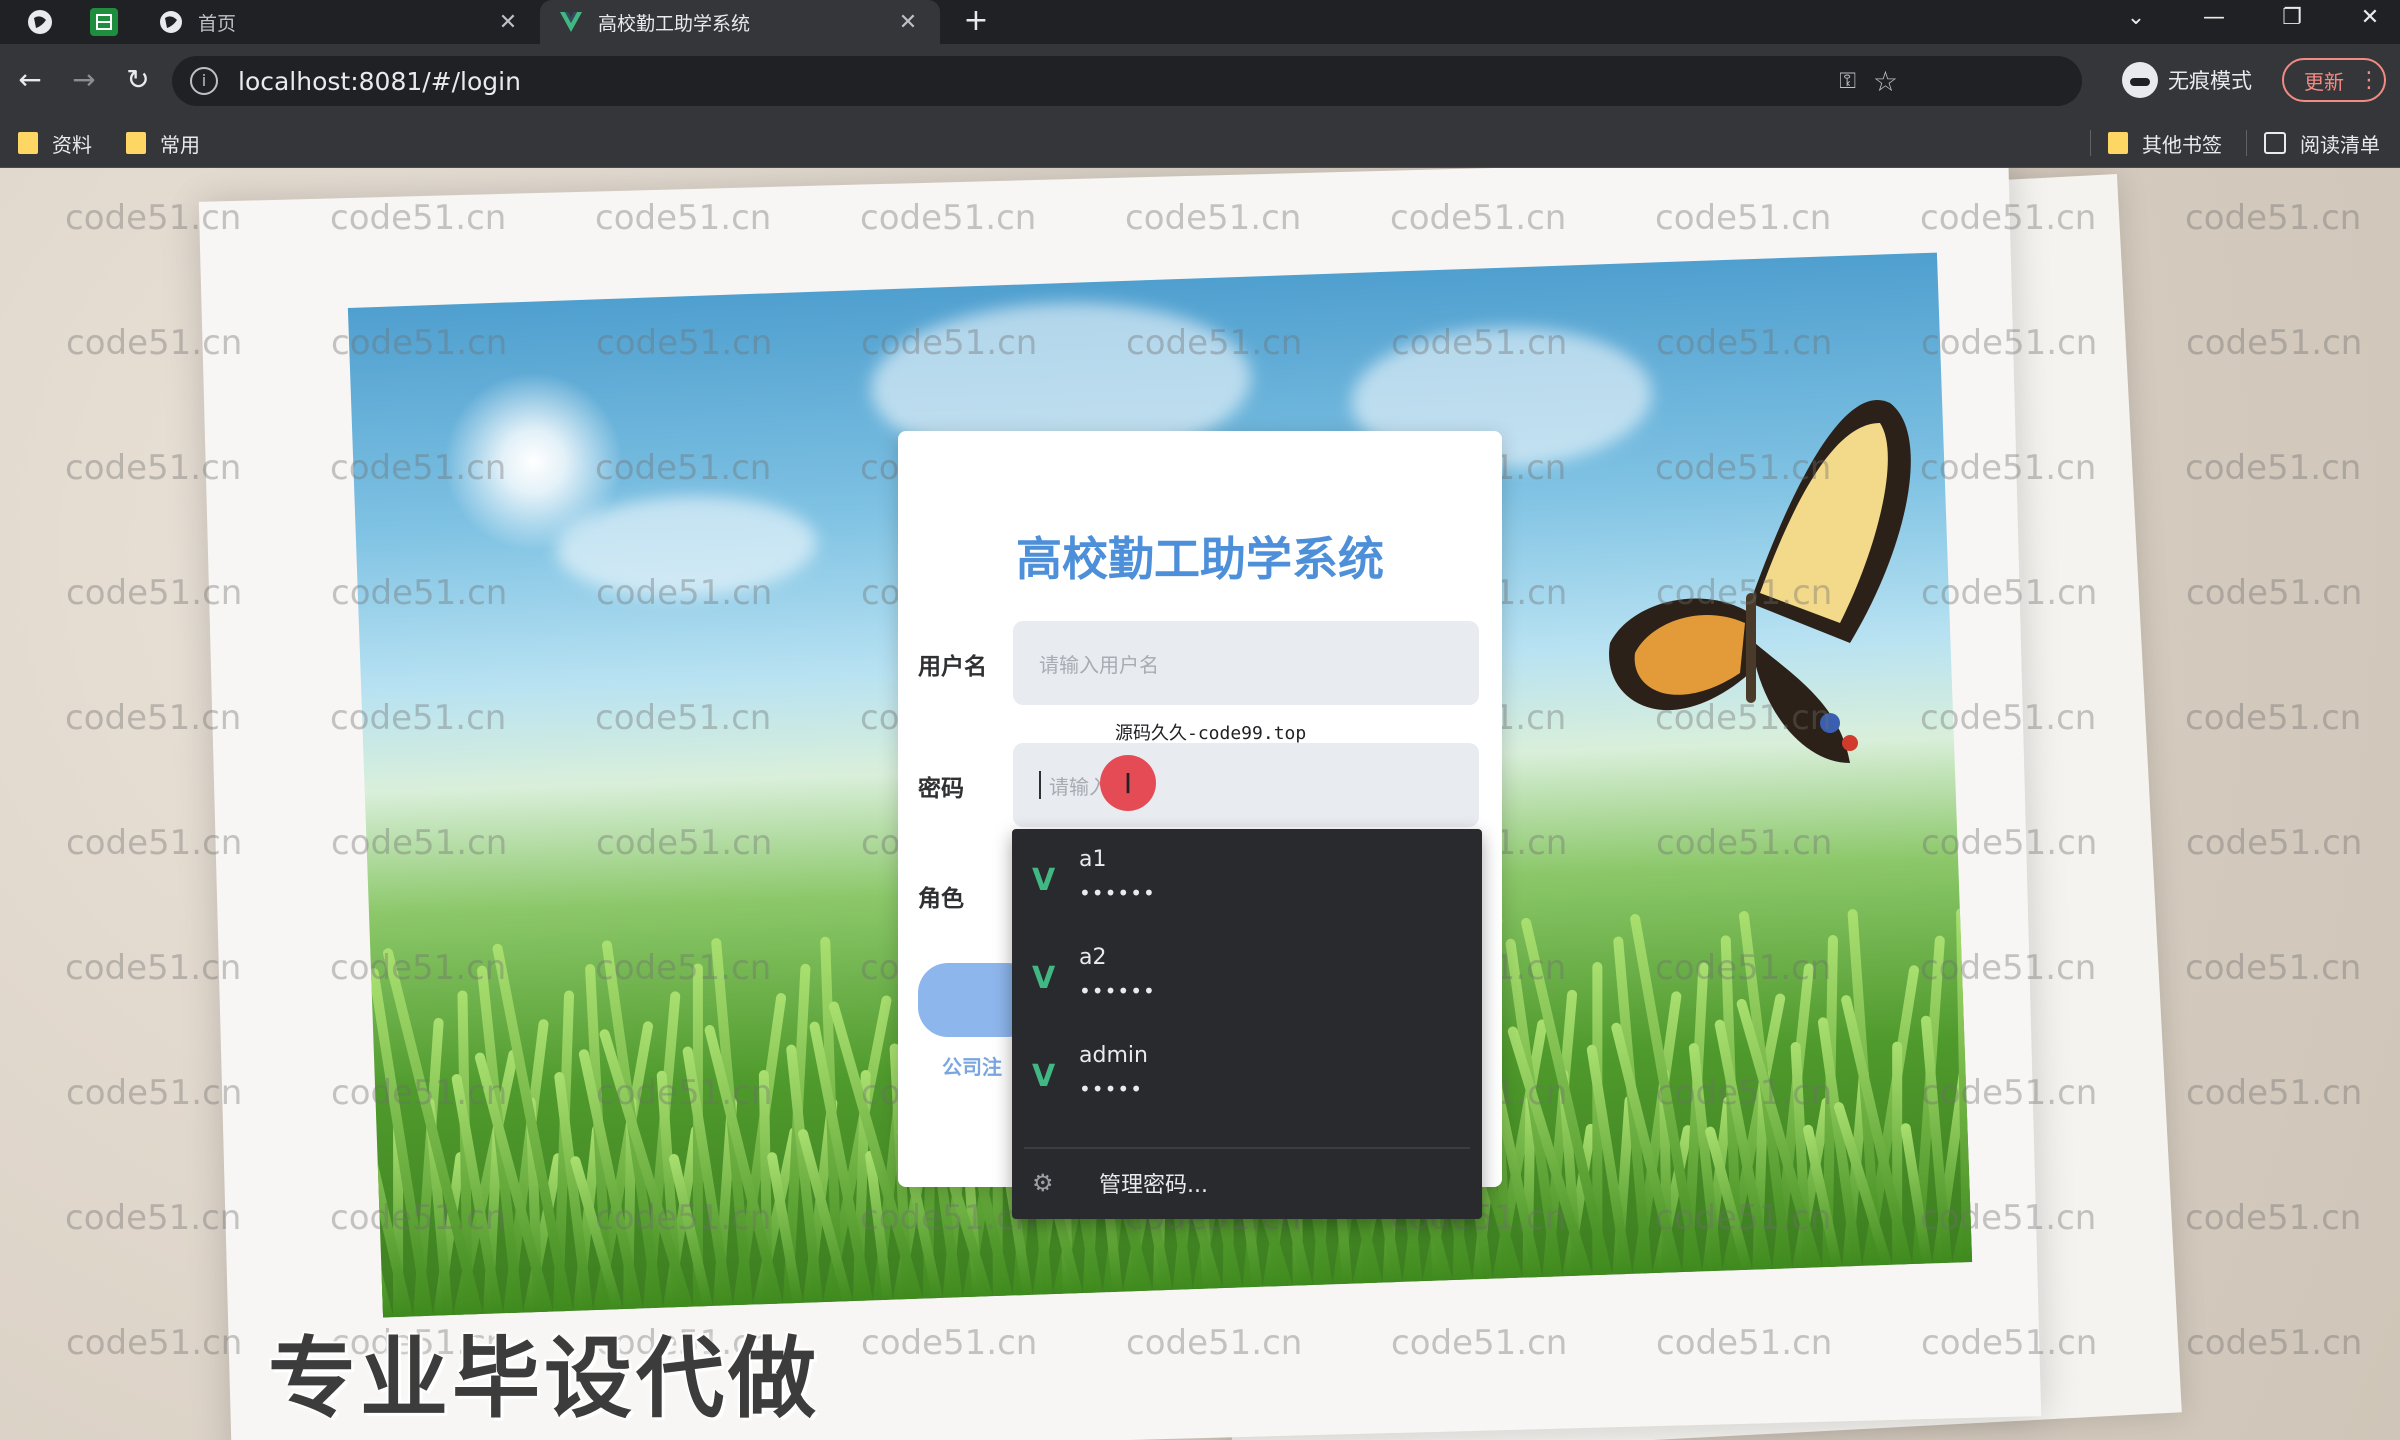 The width and height of the screenshot is (2400, 1440). What do you see at coordinates (1111, 1089) in the screenshot?
I see `autofill-password: •••••` at bounding box center [1111, 1089].